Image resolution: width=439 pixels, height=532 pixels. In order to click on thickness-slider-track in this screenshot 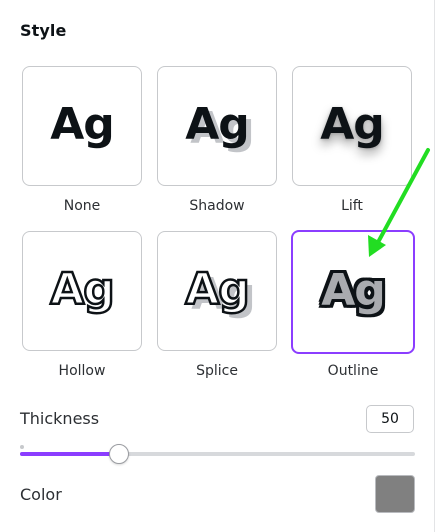, I will do `click(217, 454)`.